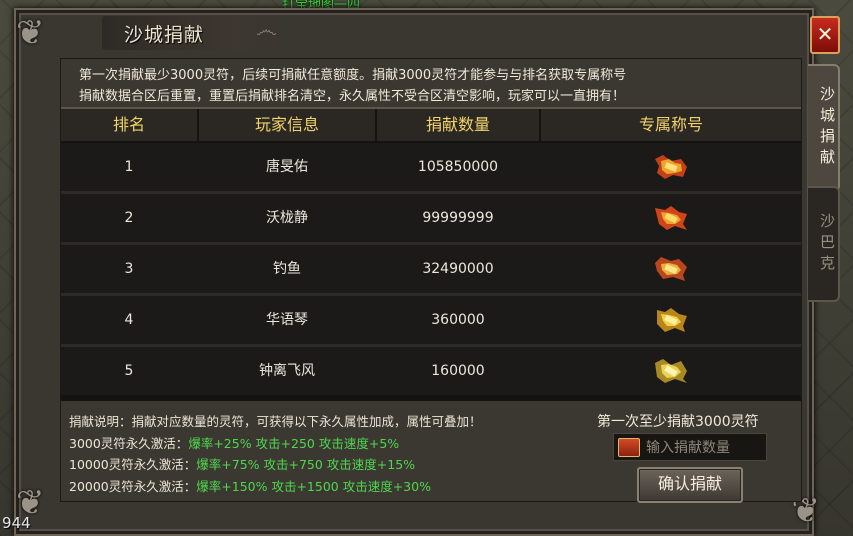 The height and width of the screenshot is (536, 853). I want to click on donation-requirement: 第一次至少捐献3000灵符, so click(678, 422).